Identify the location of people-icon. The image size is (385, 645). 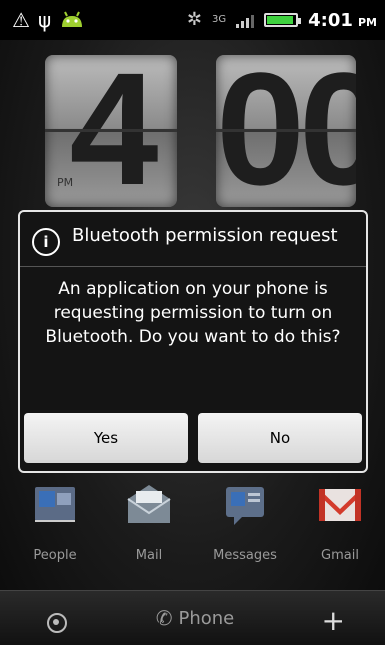
(55, 505).